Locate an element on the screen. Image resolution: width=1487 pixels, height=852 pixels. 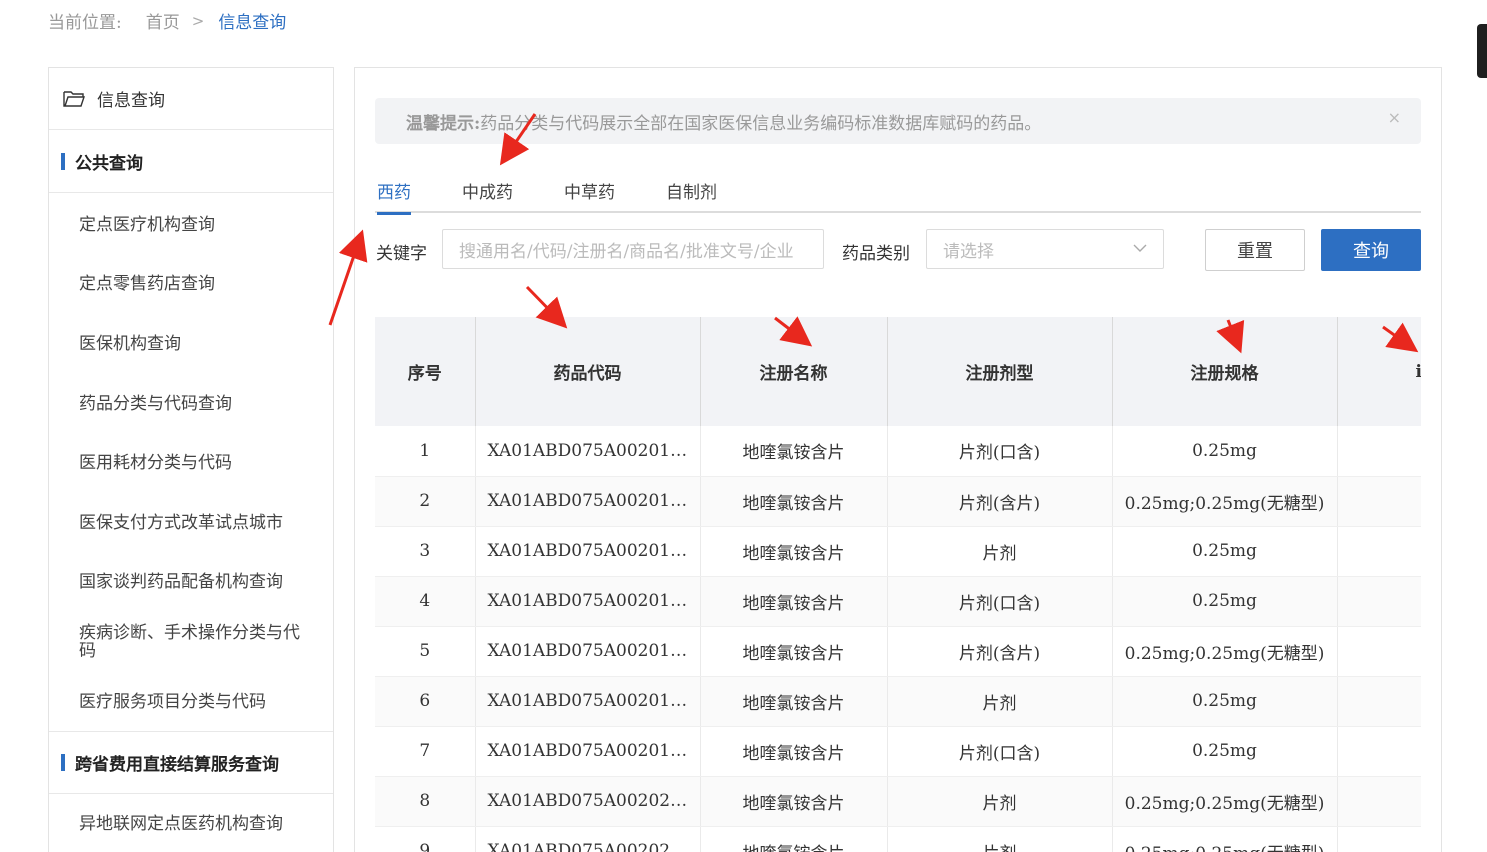
keyword-label: 关键字 is located at coordinates (401, 254).